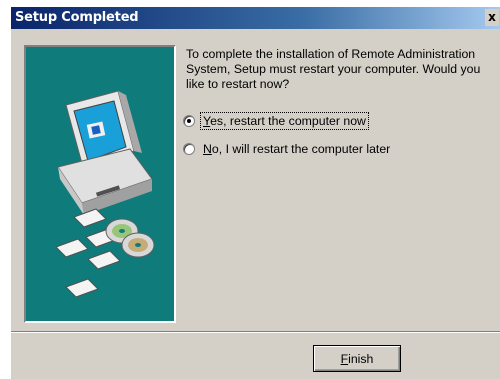  I want to click on radio-selected-dot, so click(189, 121).